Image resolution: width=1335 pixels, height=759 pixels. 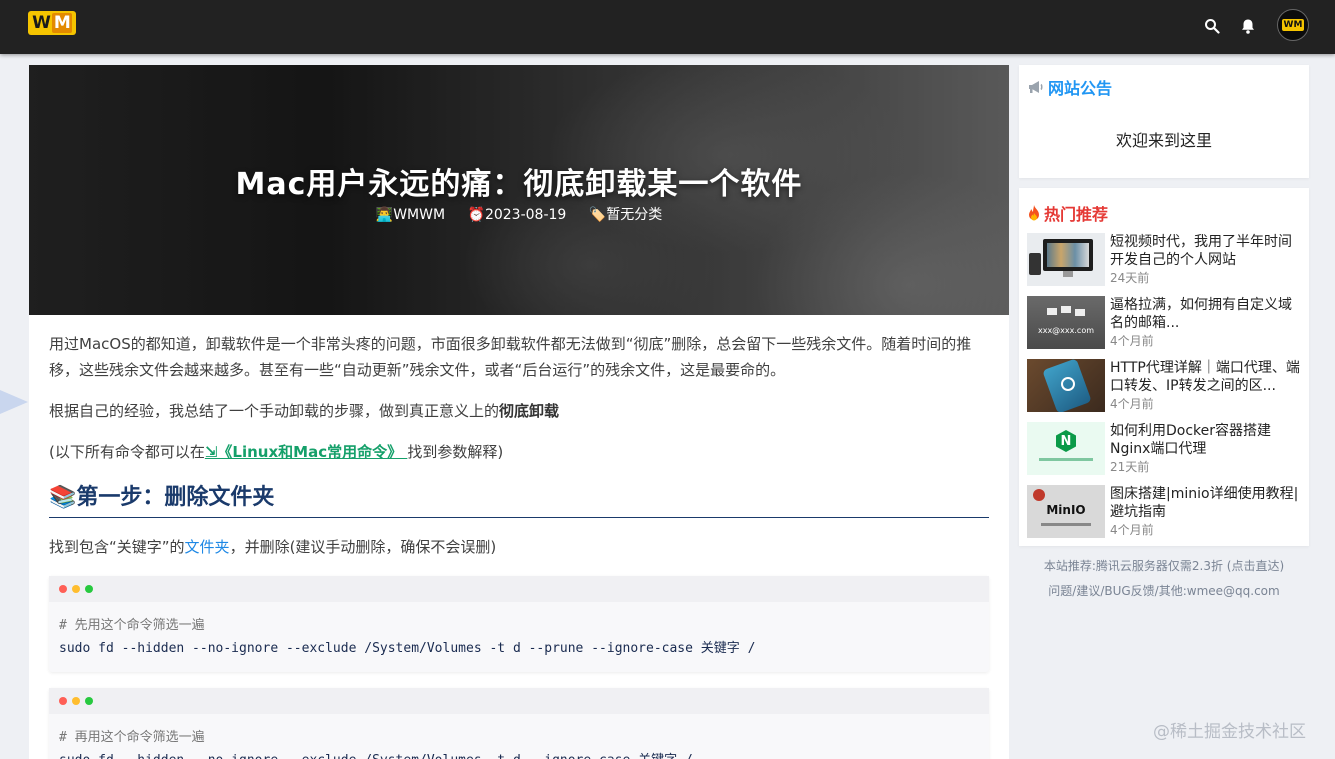 I want to click on article-meta: 👨‍💻WMWM ⏰2023-08-19 🏷️暂无分类, so click(x=519, y=214).